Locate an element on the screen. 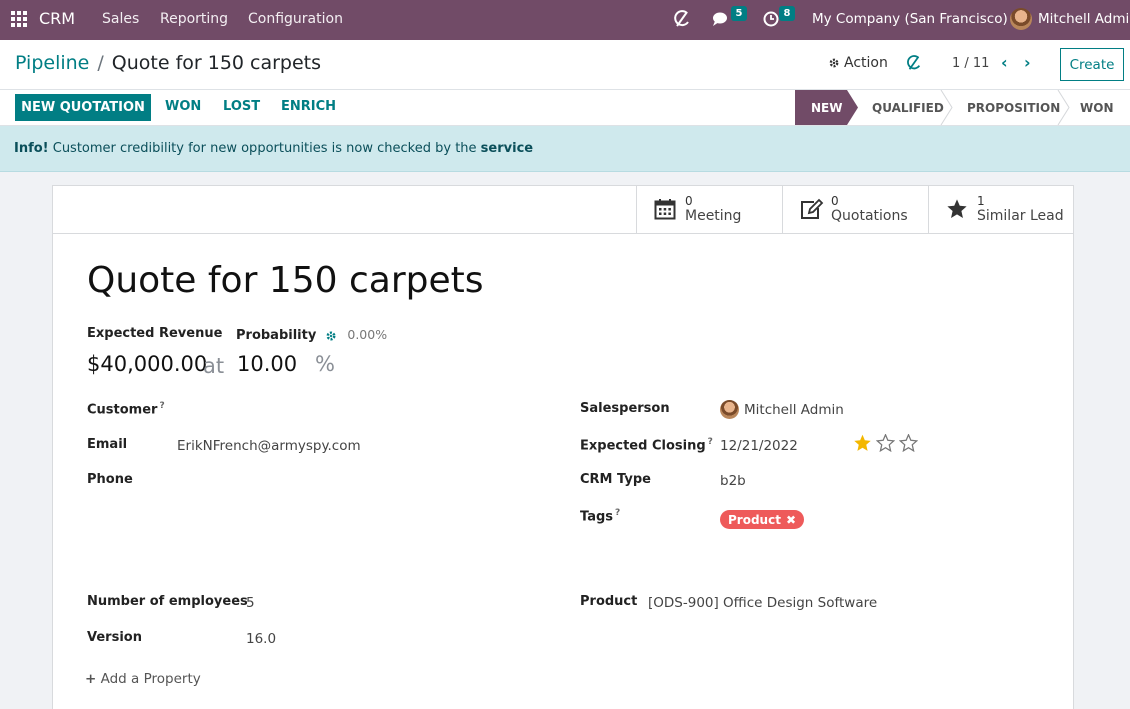 Image resolution: width=1130 pixels, height=709 pixels. pager-value: 1 / 11 is located at coordinates (970, 63).